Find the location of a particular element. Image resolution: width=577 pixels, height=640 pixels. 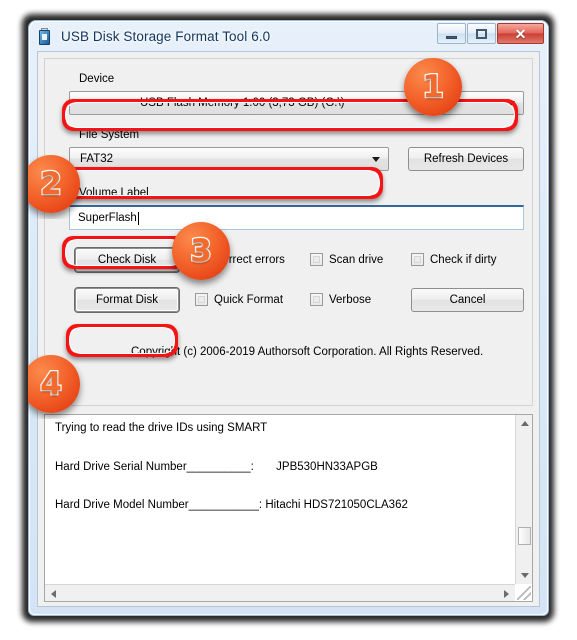

checkbox-label: Scan drive is located at coordinates (356, 259).